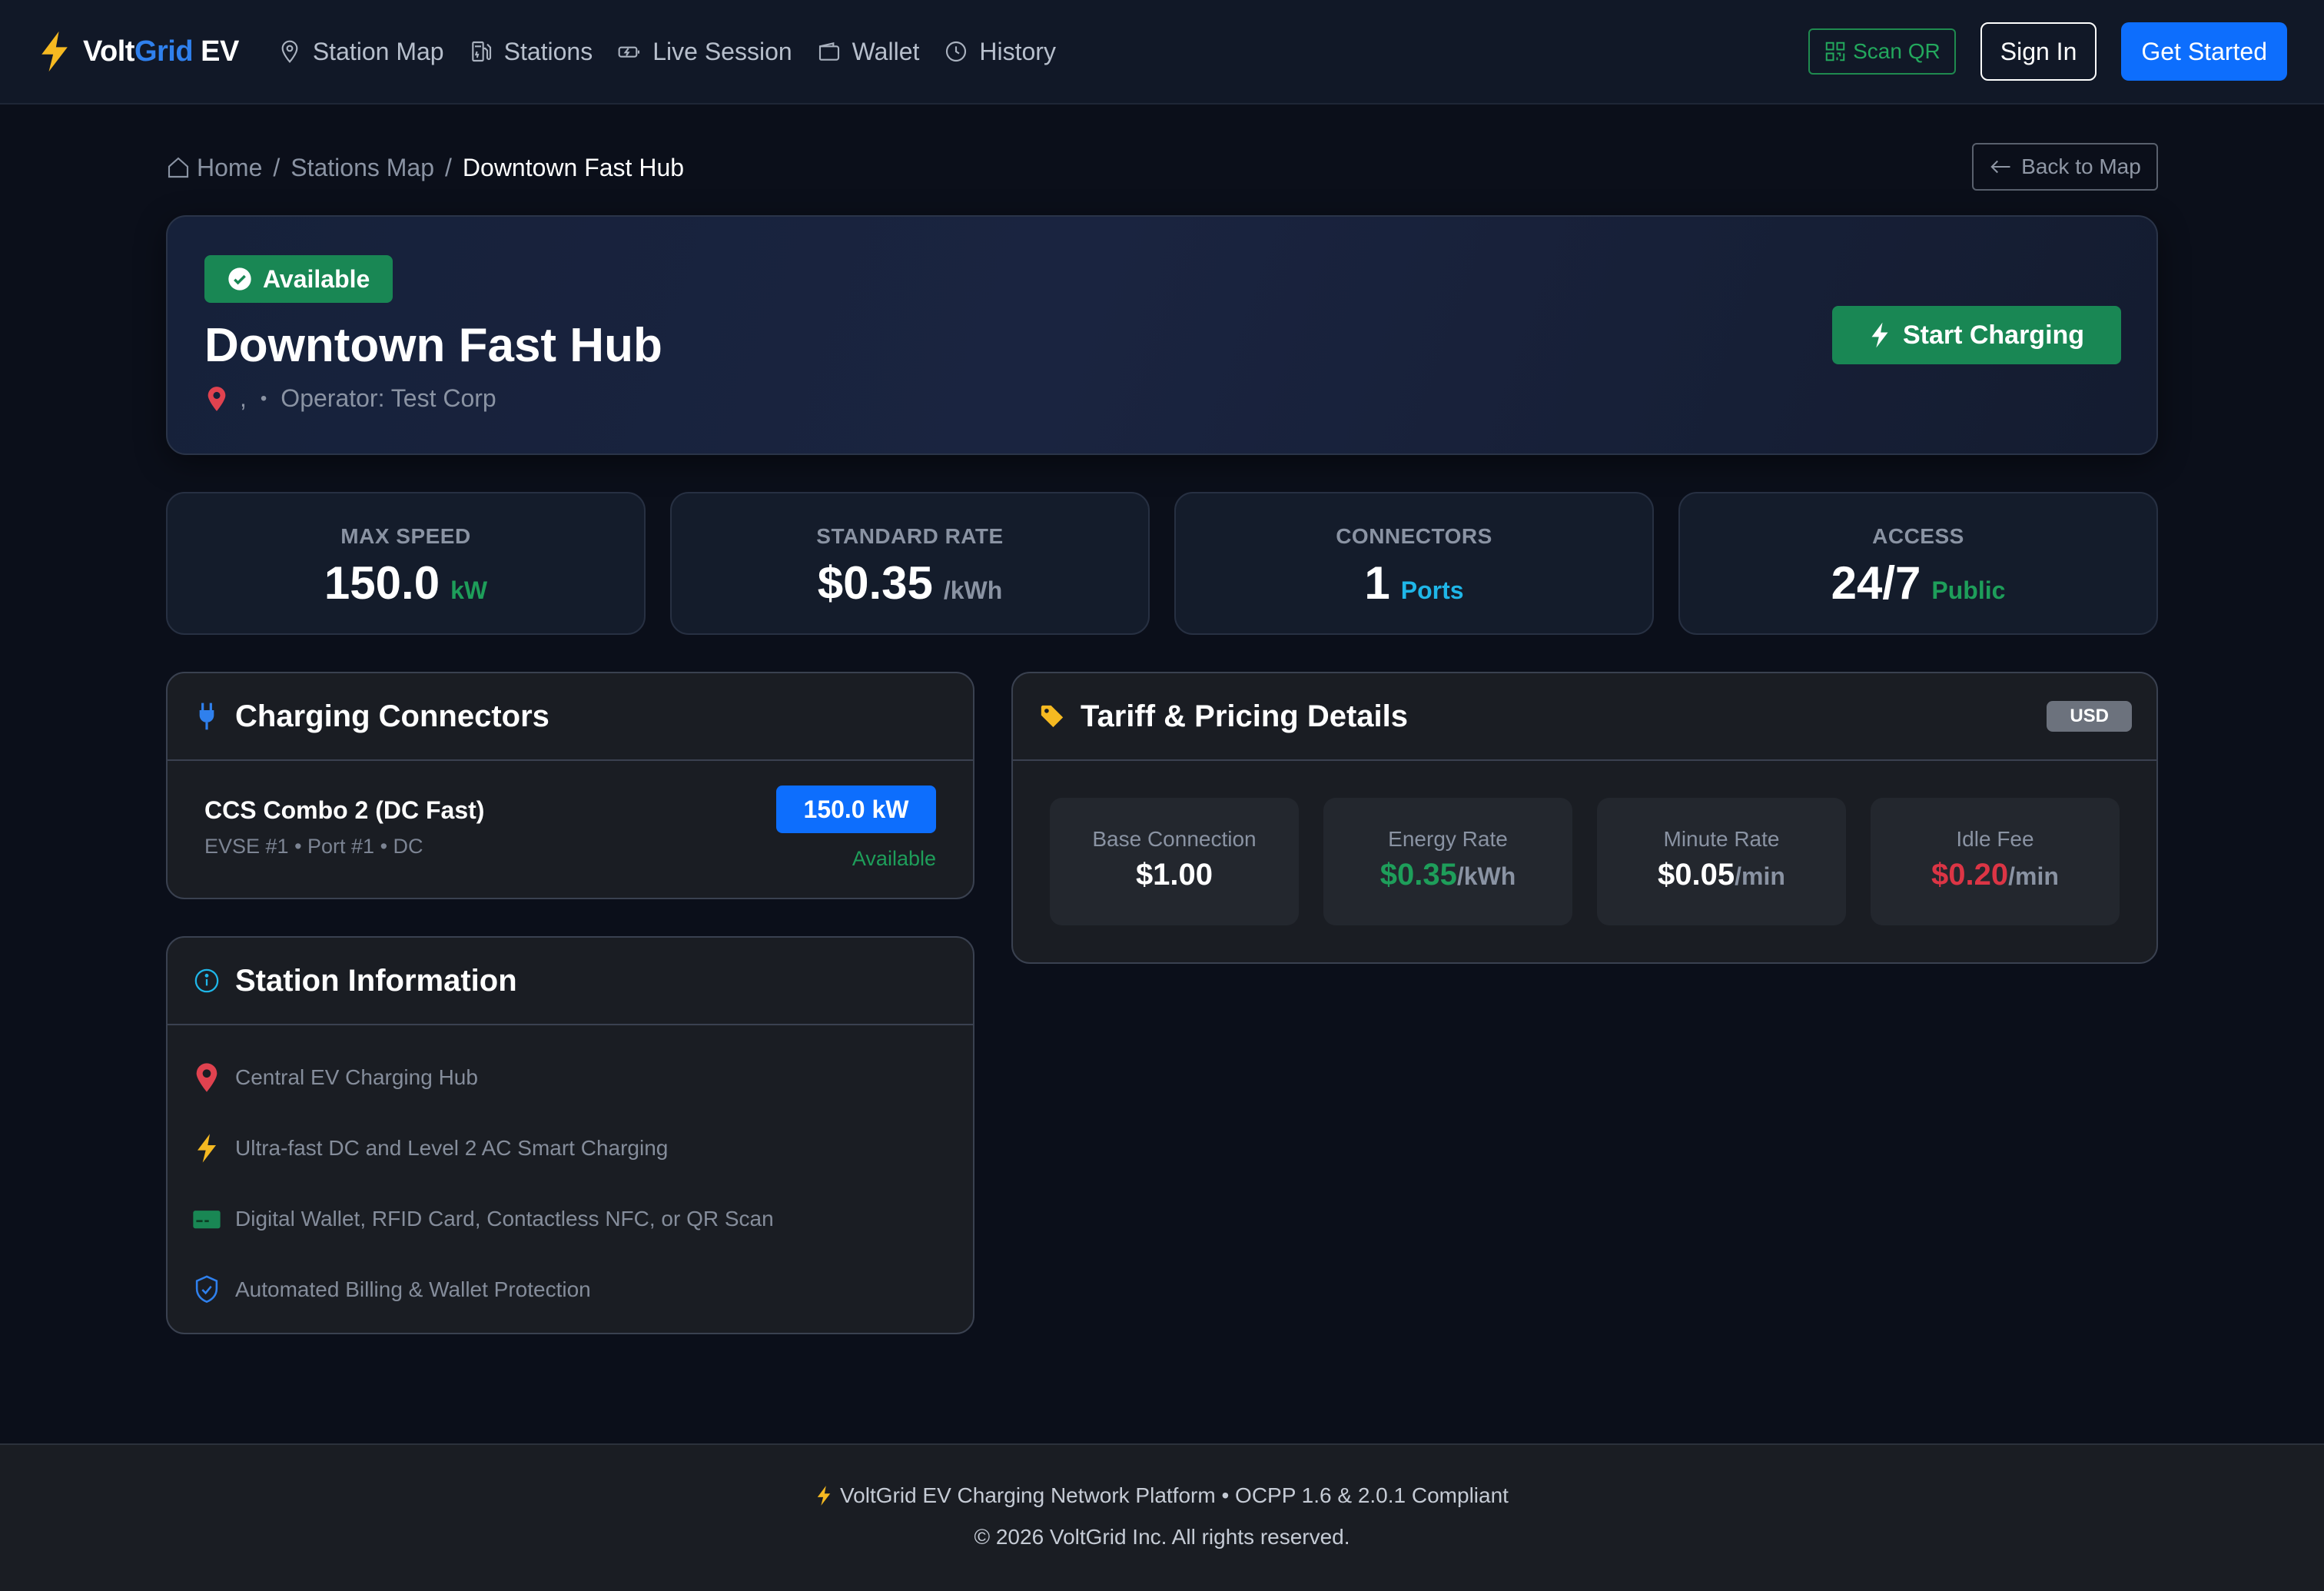 The width and height of the screenshot is (2324, 1591). Describe the element at coordinates (886, 51) in the screenshot. I see `nav-wallet-label: Wallet` at that location.